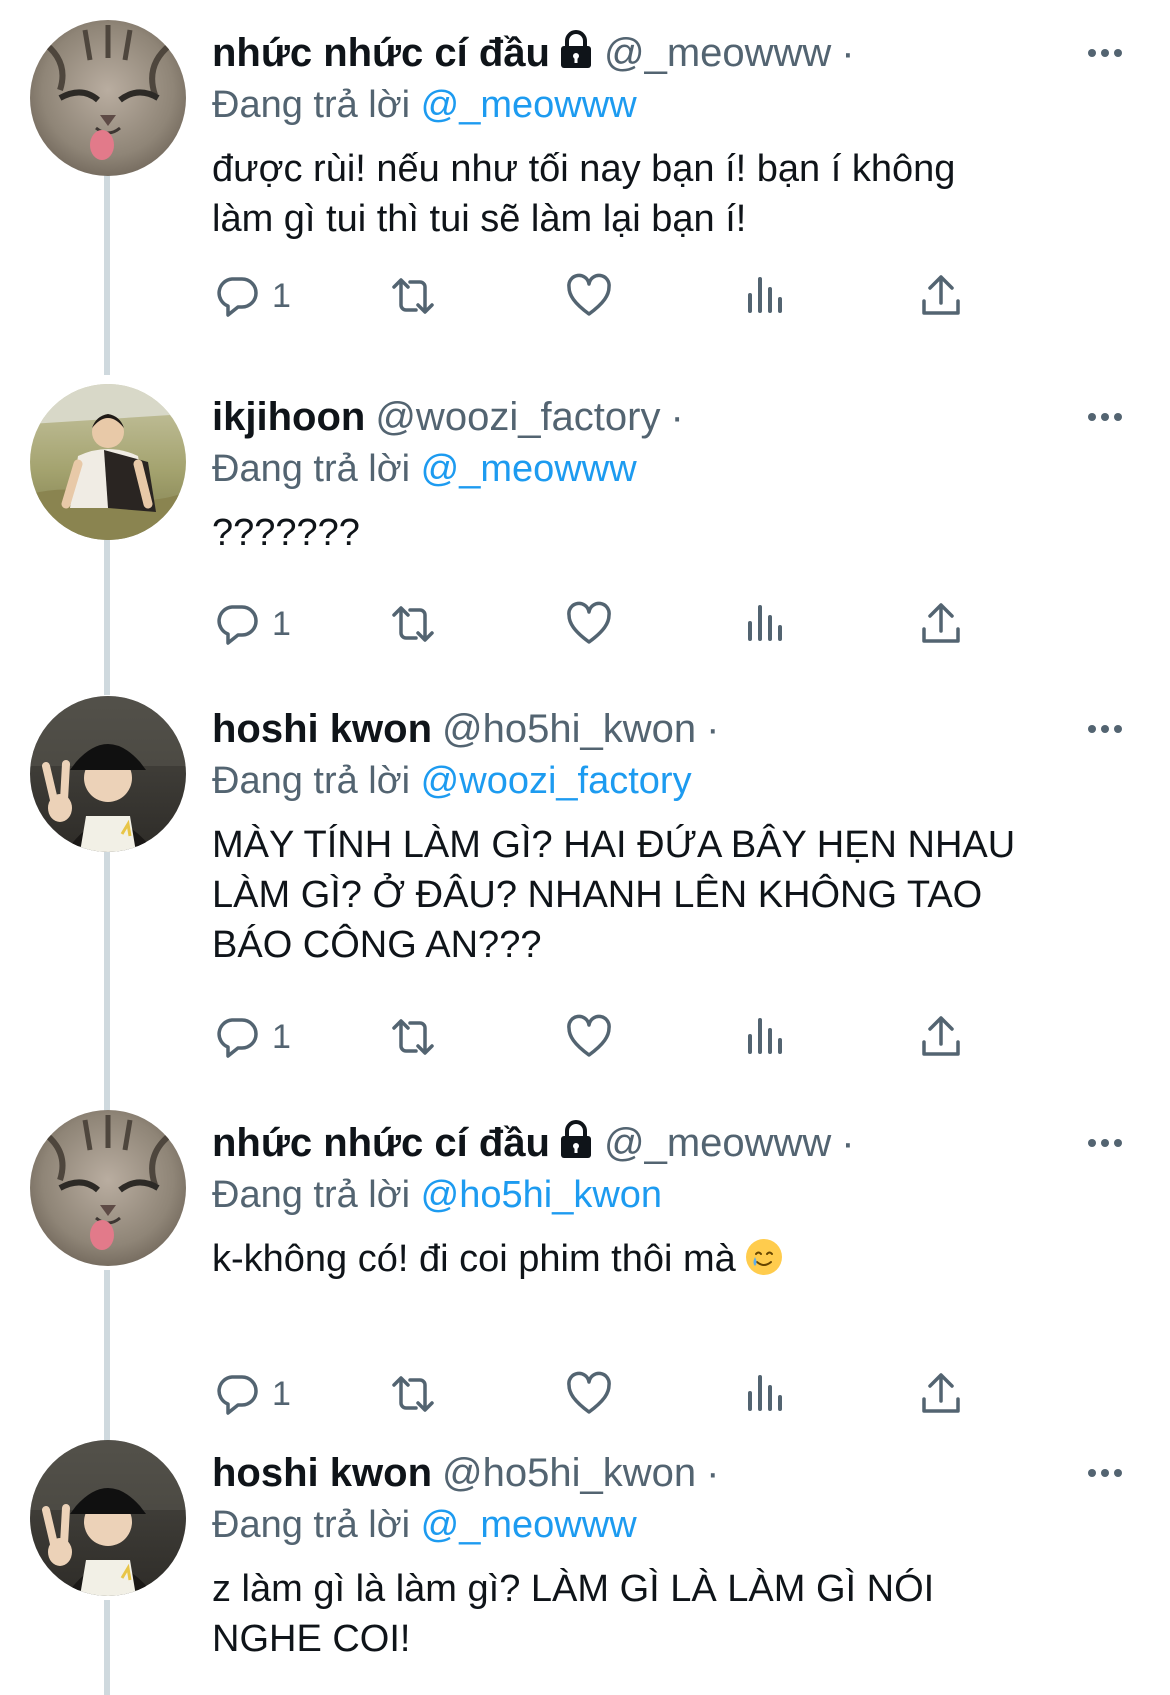 The height and width of the screenshot is (1695, 1170). Describe the element at coordinates (671, 1195) in the screenshot. I see `replying-to: Đang trả lời @ho5hi_kwon` at that location.